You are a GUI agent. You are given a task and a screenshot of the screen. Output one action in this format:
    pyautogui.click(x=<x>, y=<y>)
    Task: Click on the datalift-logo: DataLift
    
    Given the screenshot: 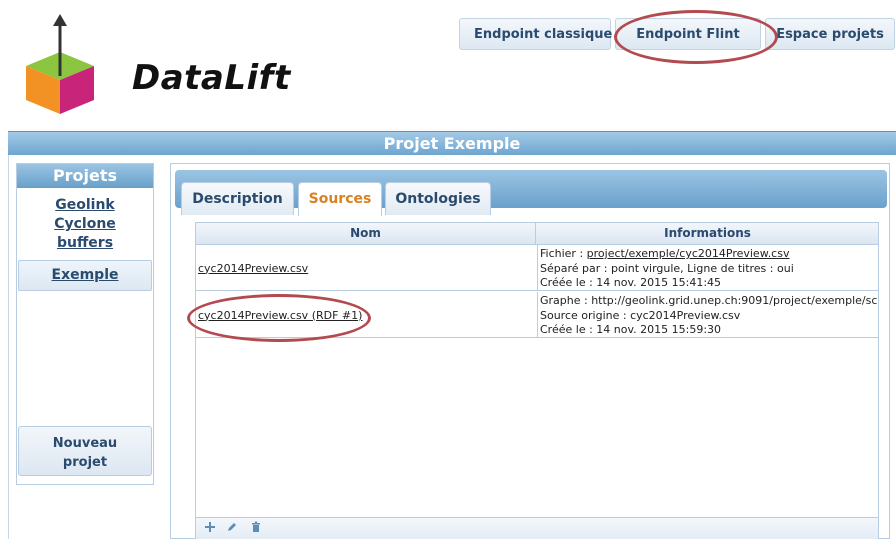 What is the action you would take?
    pyautogui.click(x=156, y=65)
    